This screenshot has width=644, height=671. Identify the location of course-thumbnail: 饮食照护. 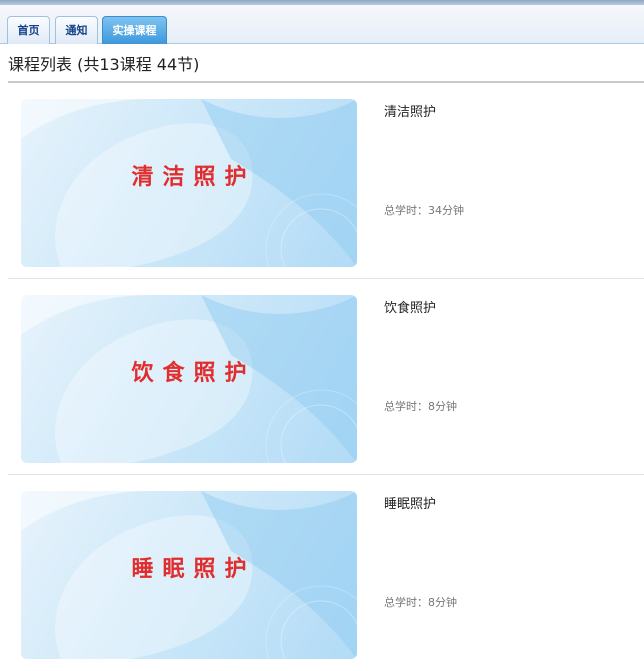
(189, 379).